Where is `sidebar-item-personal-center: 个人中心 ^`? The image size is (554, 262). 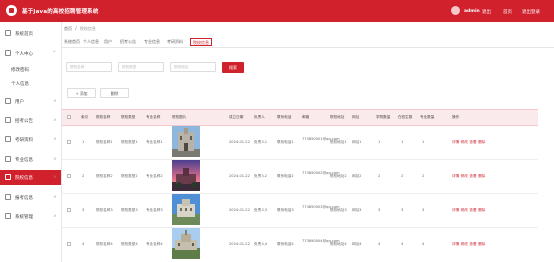 sidebar-item-personal-center: 个人中心 ^ is located at coordinates (30, 53).